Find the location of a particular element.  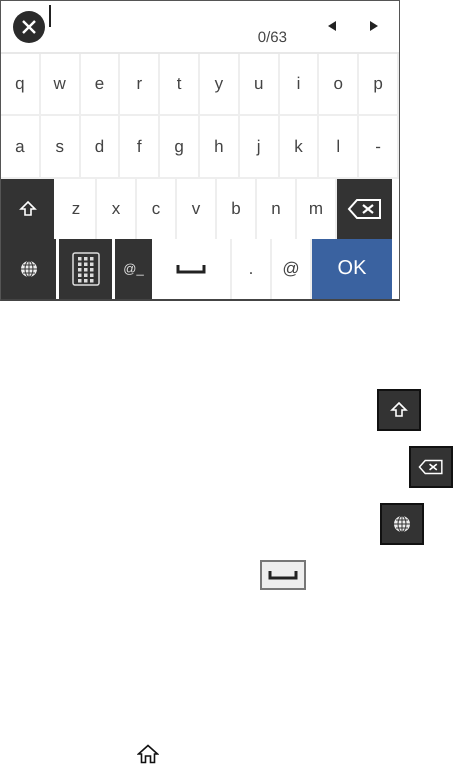

close-button is located at coordinates (29, 26).